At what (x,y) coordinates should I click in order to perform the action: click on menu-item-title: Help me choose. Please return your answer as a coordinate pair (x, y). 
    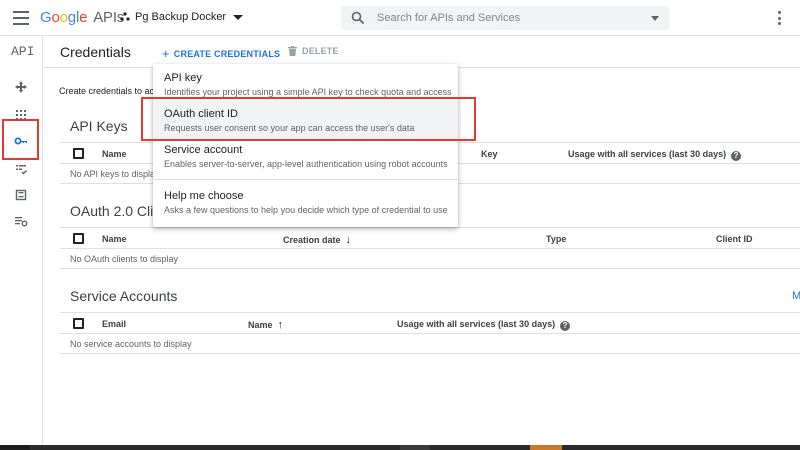
    Looking at the image, I should click on (204, 196).